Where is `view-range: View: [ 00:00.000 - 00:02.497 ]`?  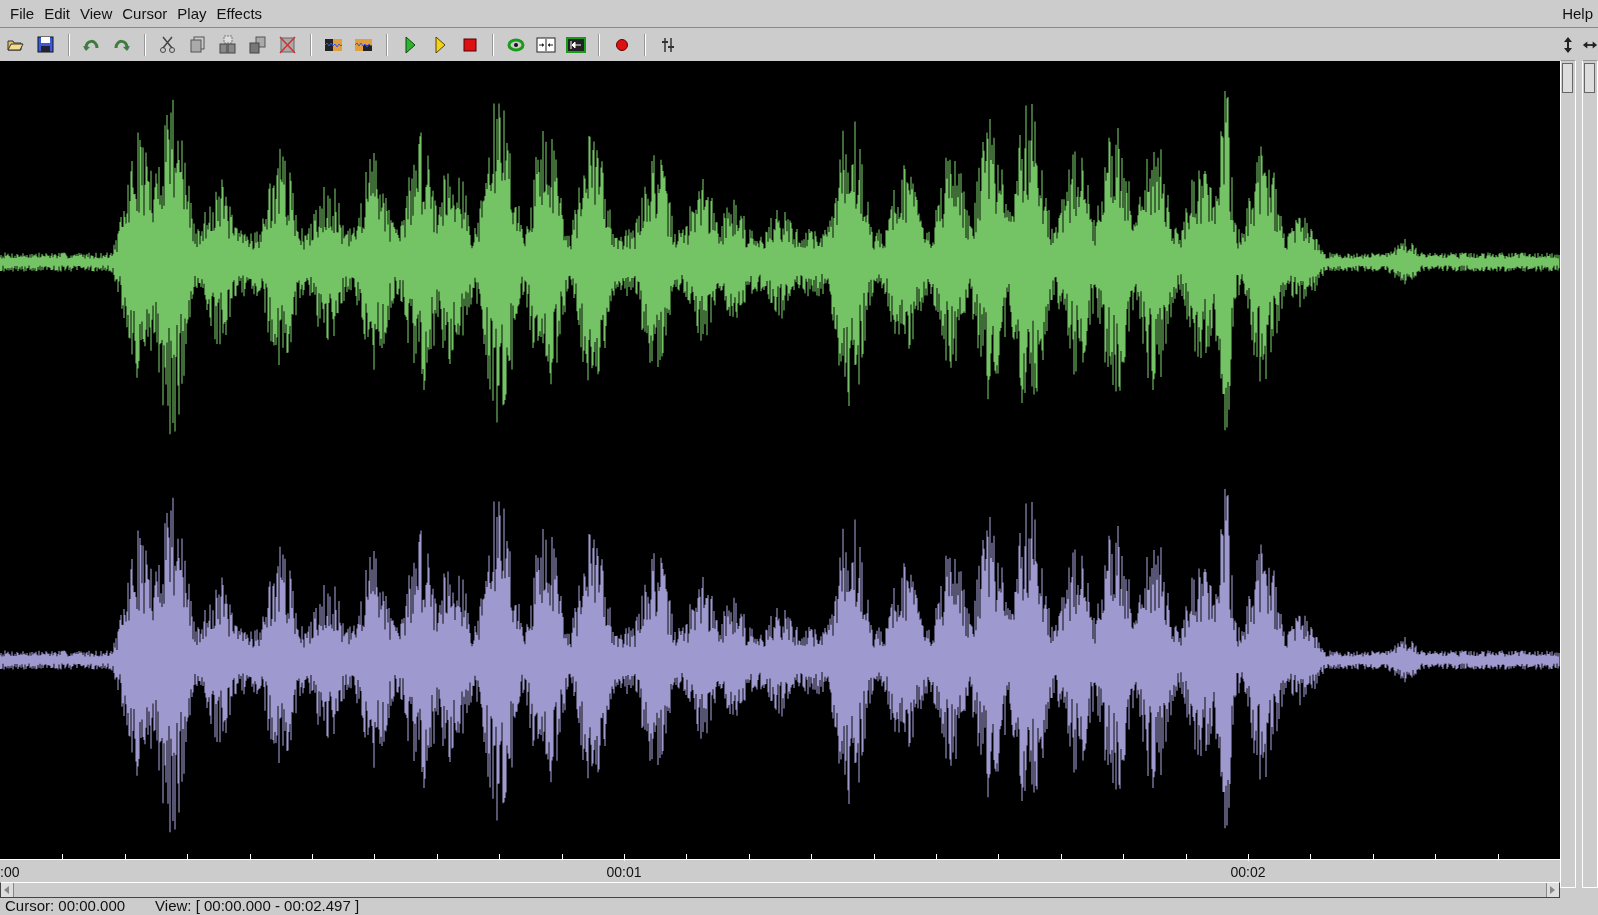
view-range: View: [ 00:00.000 - 00:02.497 ] is located at coordinates (257, 905).